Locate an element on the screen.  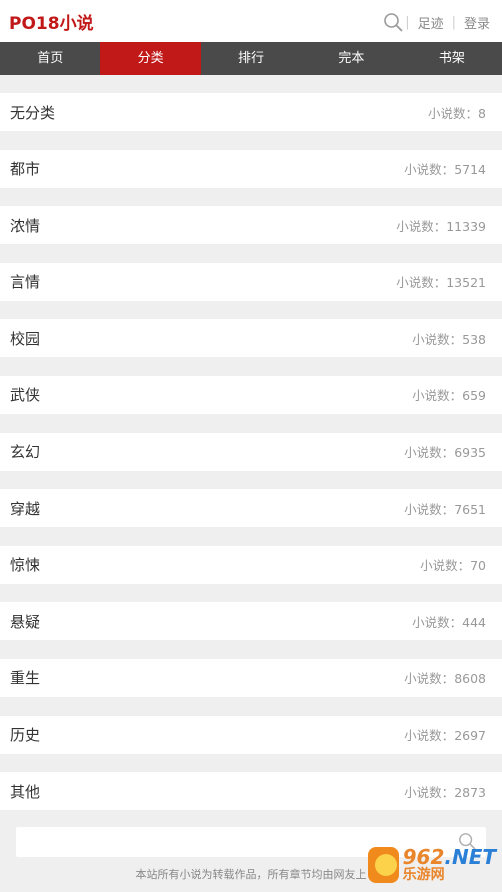
nav-tab-ranking: 排行 is located at coordinates (251, 58).